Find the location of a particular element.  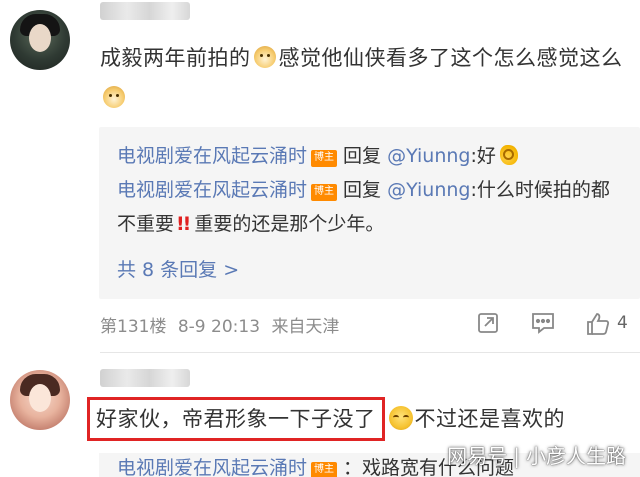

watermark: 网易号 | 小彦人生路 is located at coordinates (536, 456).